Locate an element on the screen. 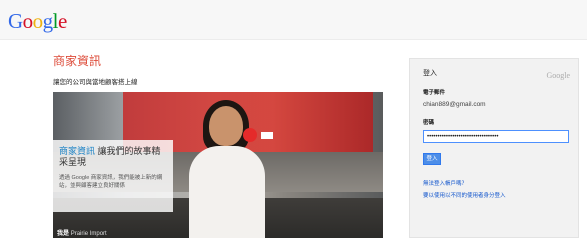  google-logo: Google is located at coordinates (37, 21).